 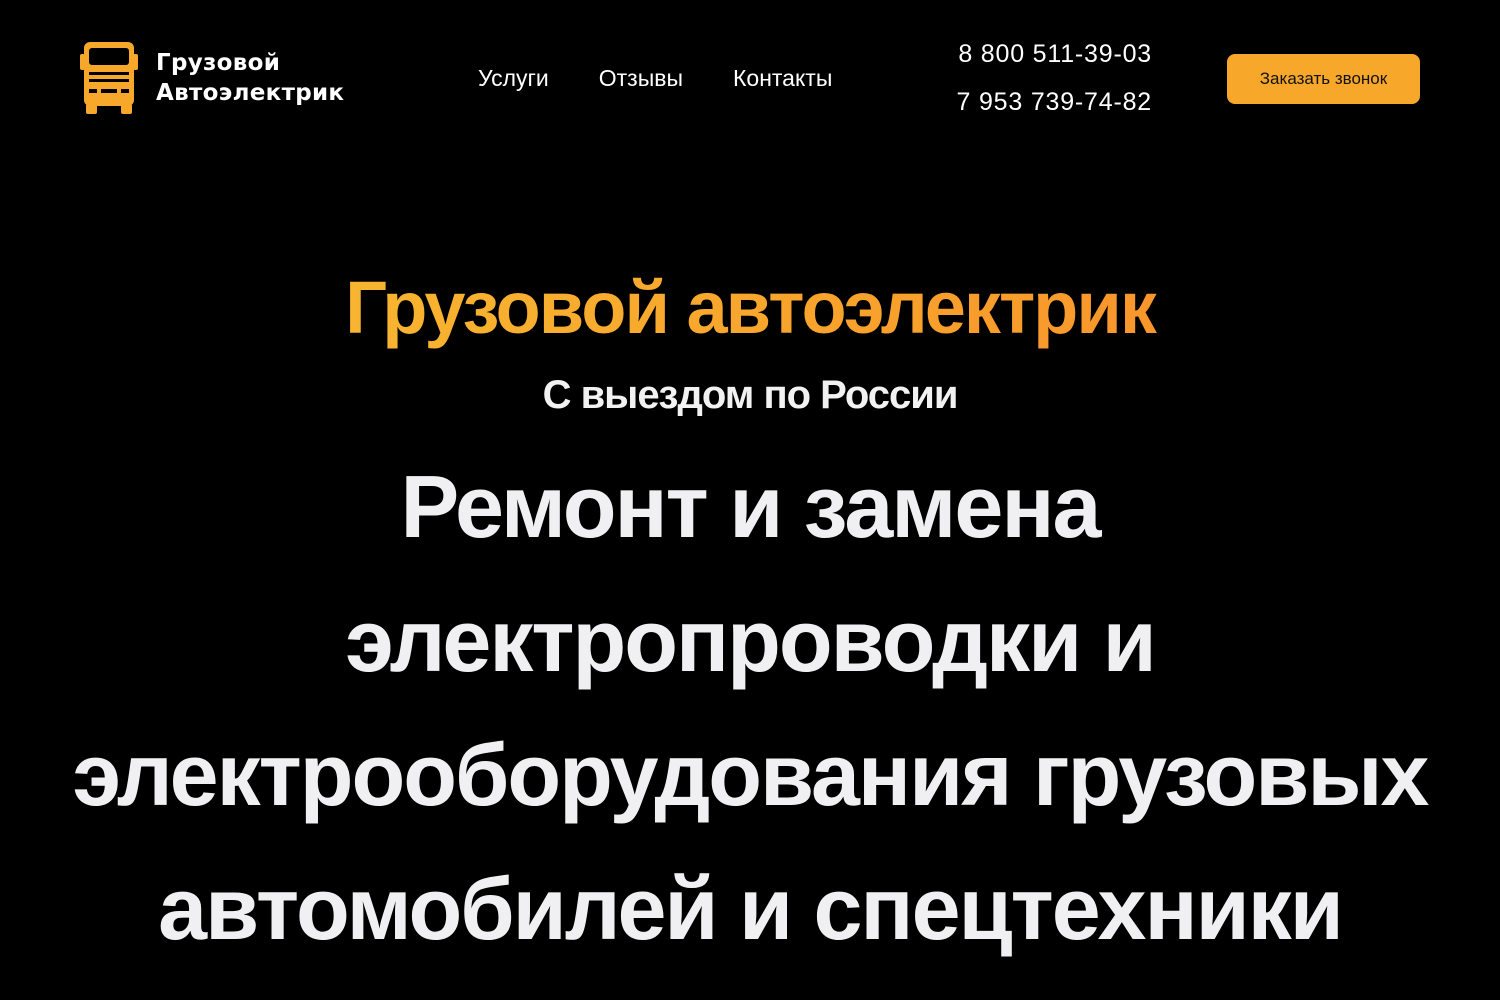 What do you see at coordinates (1323, 79) in the screenshot?
I see `request-callback-button: Заказать звонок` at bounding box center [1323, 79].